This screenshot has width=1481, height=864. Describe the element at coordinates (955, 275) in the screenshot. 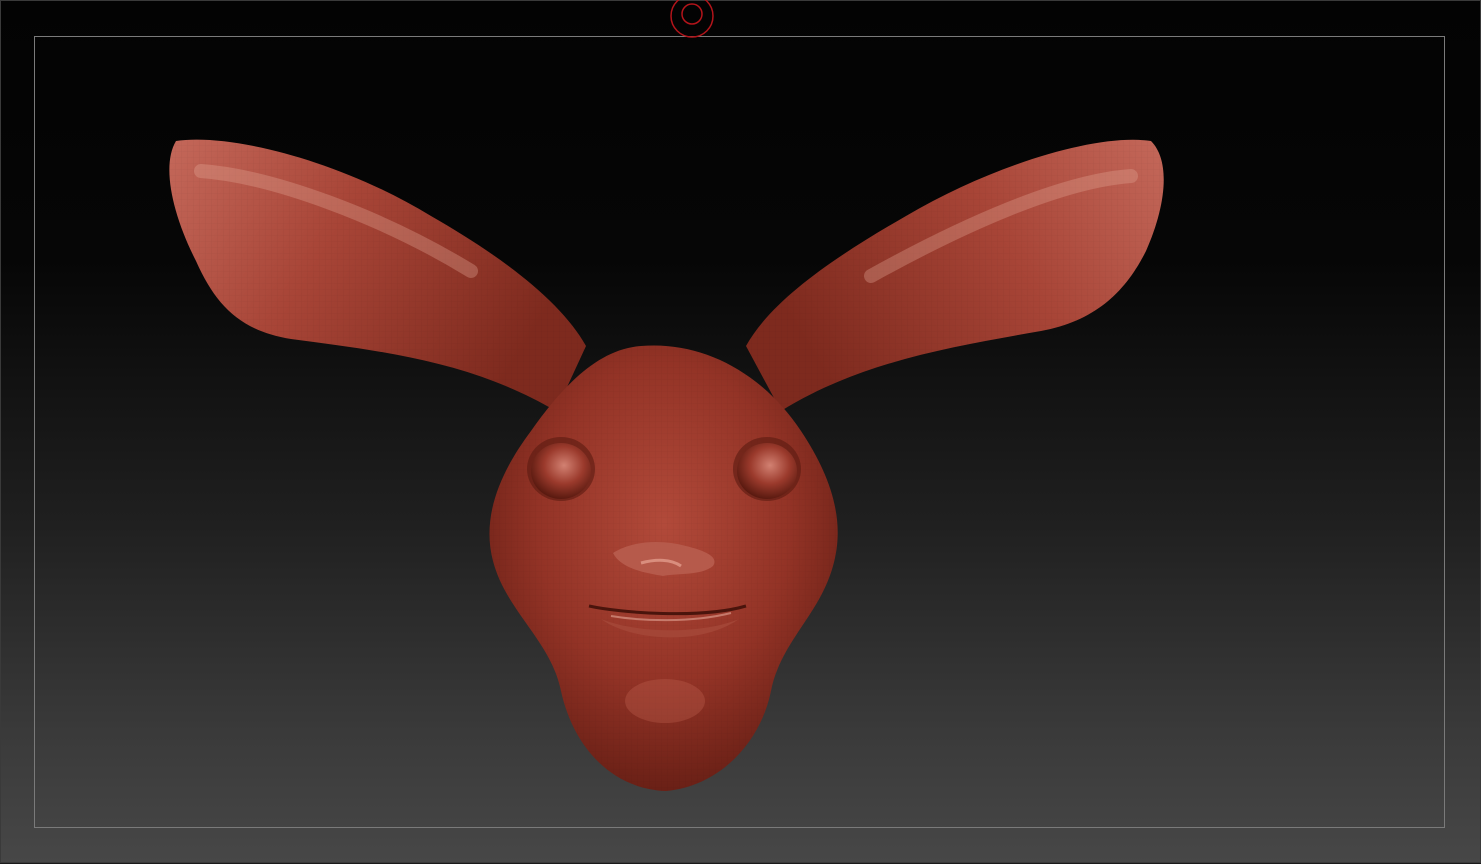

I see `right-ear` at that location.